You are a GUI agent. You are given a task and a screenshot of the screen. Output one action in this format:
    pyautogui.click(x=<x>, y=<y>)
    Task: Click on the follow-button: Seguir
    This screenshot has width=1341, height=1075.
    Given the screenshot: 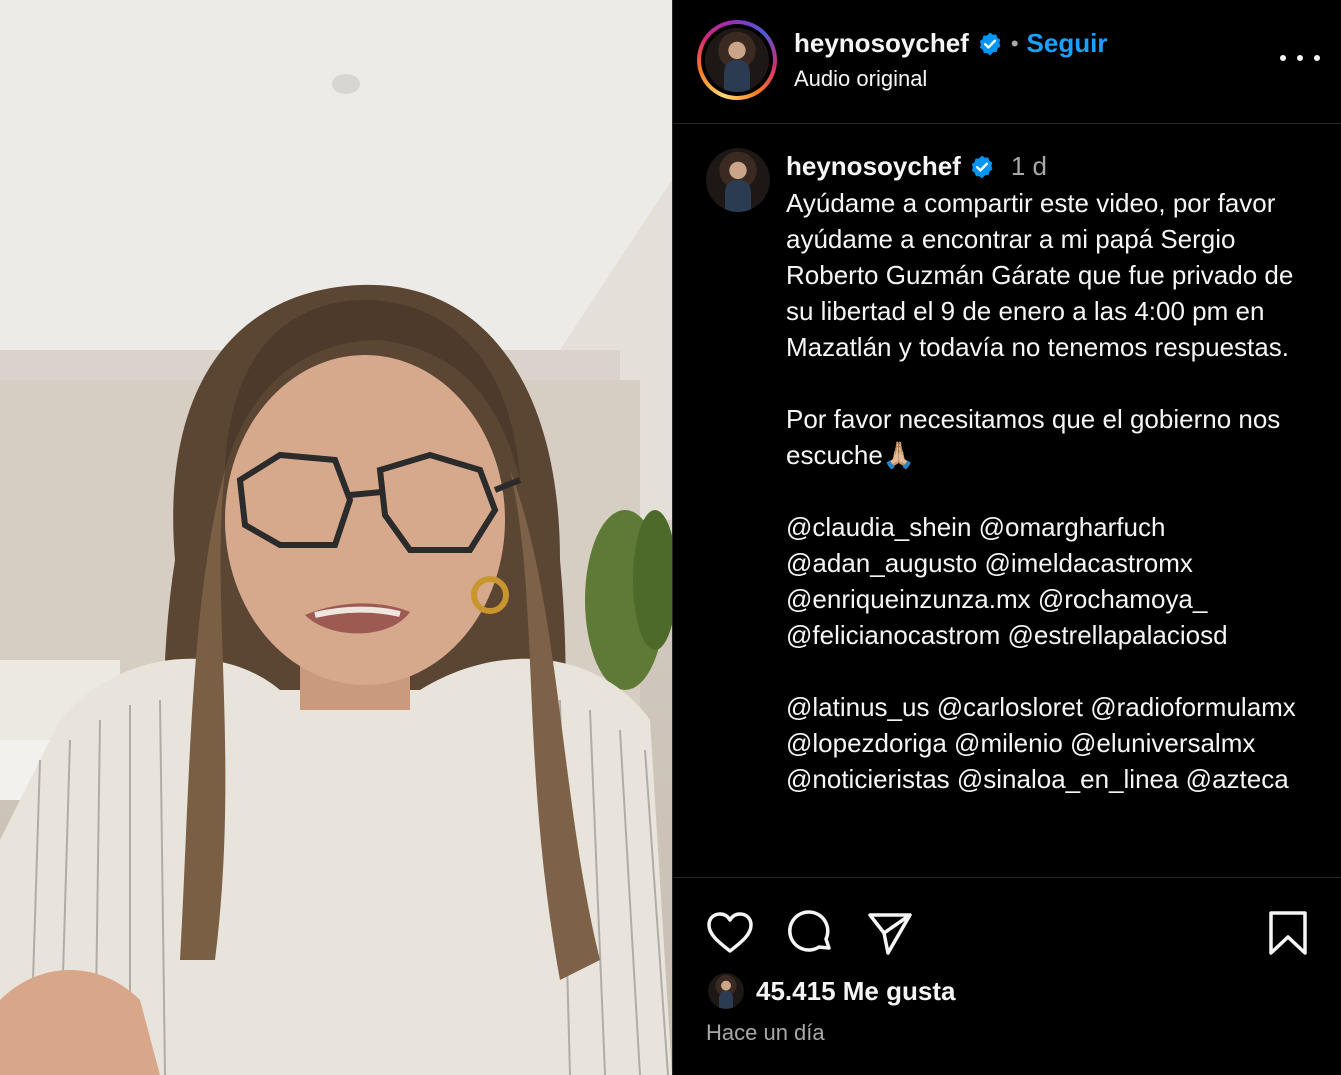 What is the action you would take?
    pyautogui.click(x=1067, y=43)
    